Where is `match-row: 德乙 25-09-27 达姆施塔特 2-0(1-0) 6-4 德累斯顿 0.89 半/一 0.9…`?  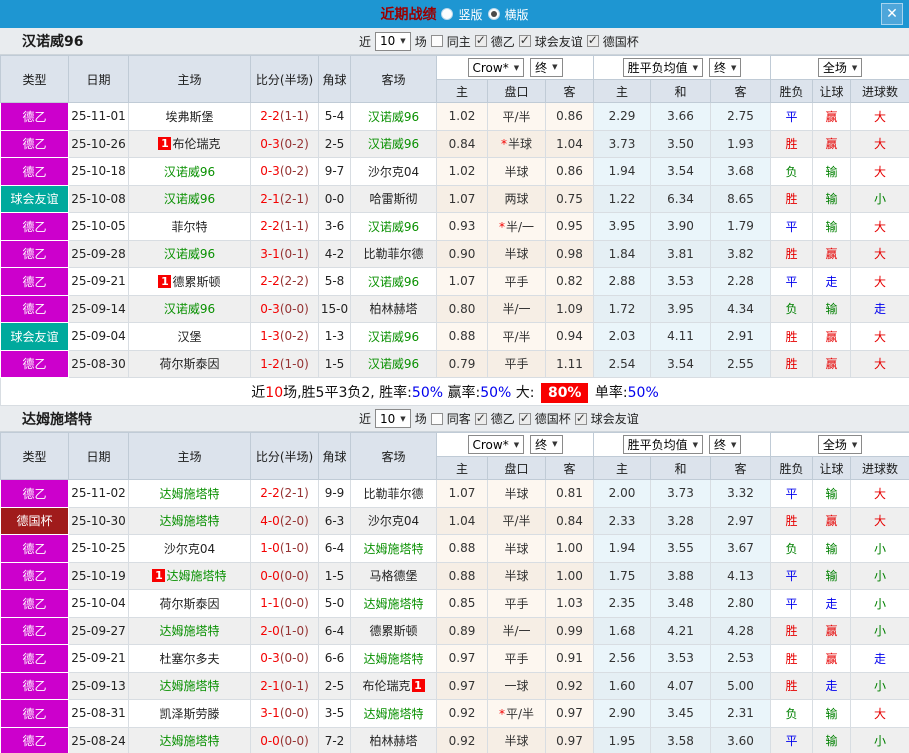 match-row: 德乙 25-09-27 达姆施塔特 2-0(1-0) 6-4 德累斯顿 0.89 半/一 0.9… is located at coordinates (454, 630).